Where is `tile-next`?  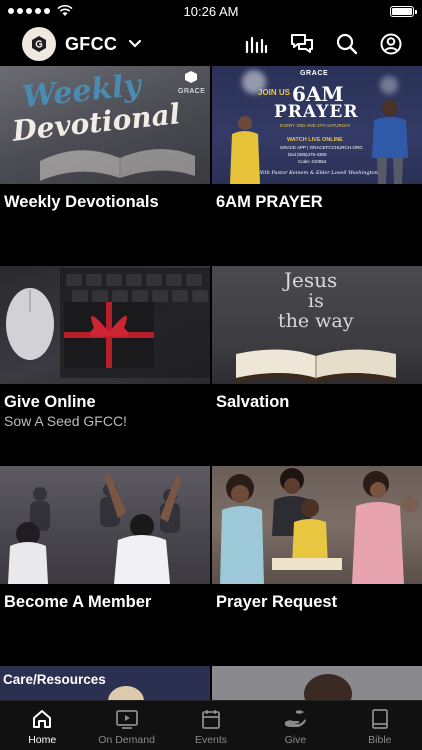 tile-next is located at coordinates (317, 683).